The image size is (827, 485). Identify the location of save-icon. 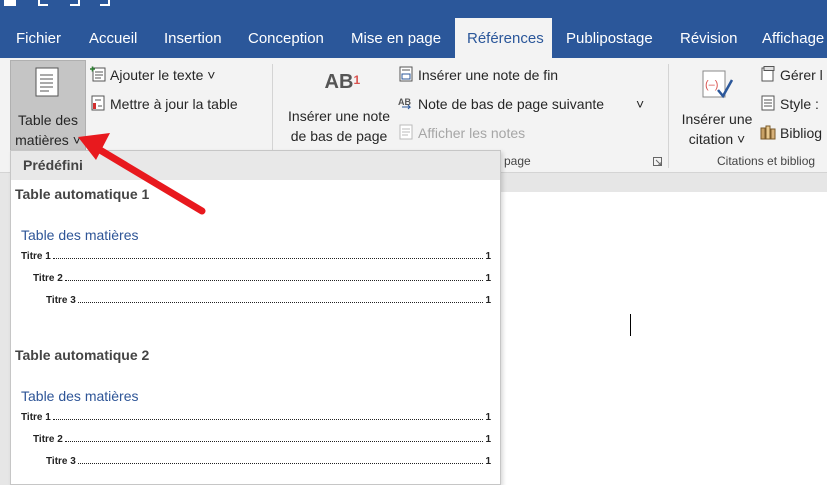
(10, 3).